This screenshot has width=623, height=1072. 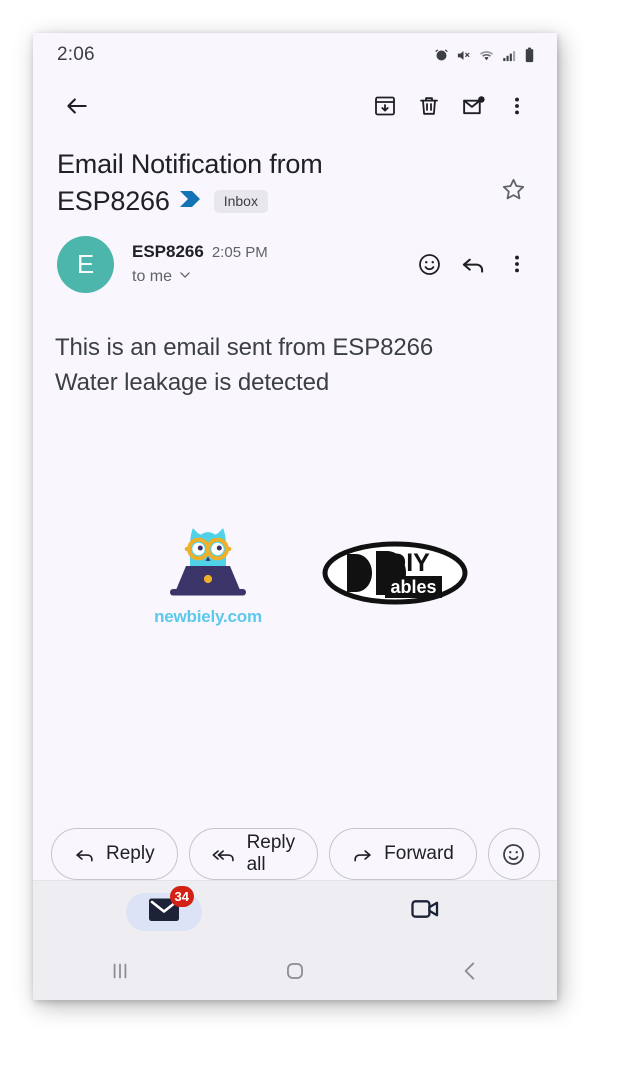 I want to click on wifi-icon, so click(x=486, y=55).